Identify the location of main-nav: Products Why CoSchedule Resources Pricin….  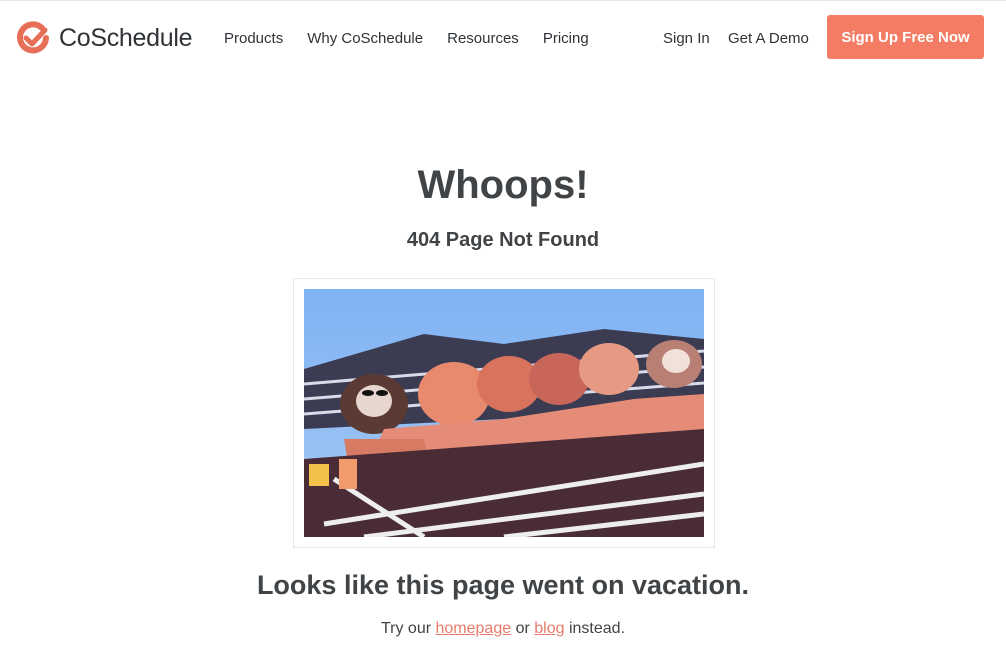
(418, 38).